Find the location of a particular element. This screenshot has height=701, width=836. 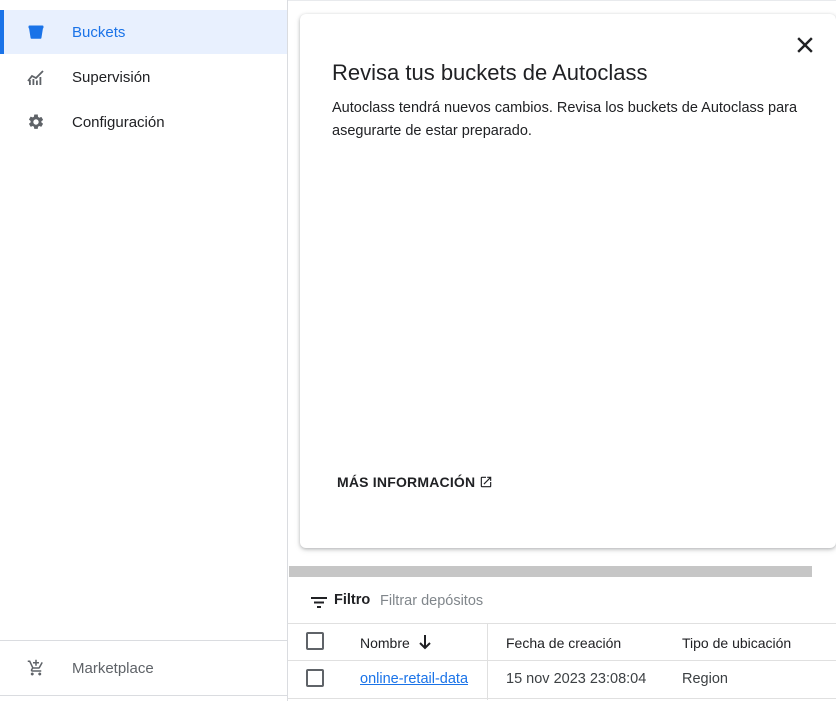

gear-icon is located at coordinates (36, 122).